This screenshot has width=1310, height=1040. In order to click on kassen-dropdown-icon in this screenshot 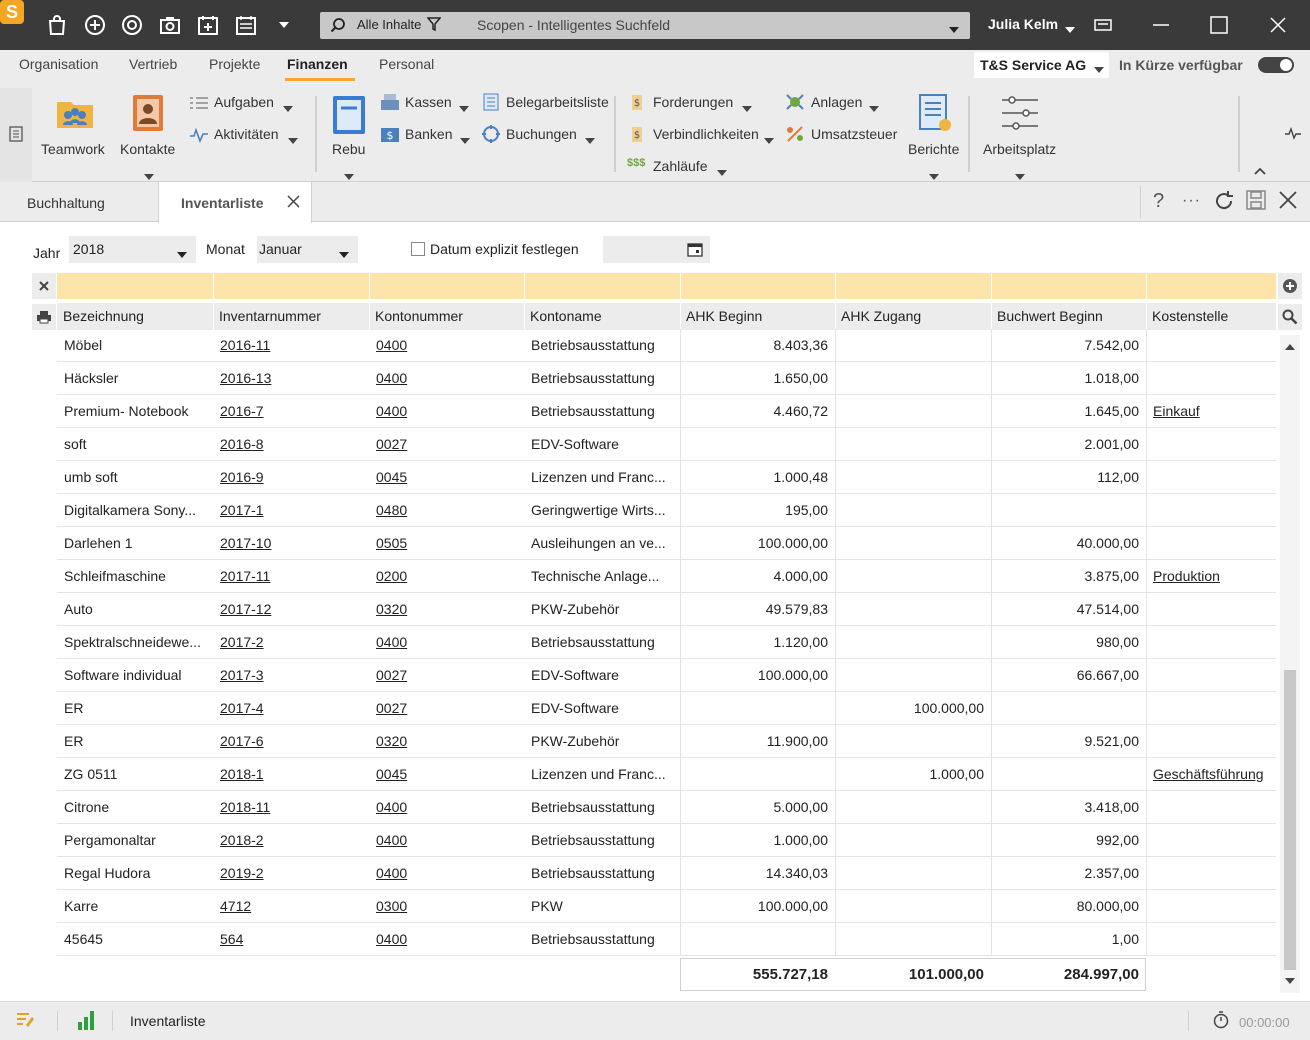, I will do `click(464, 108)`.